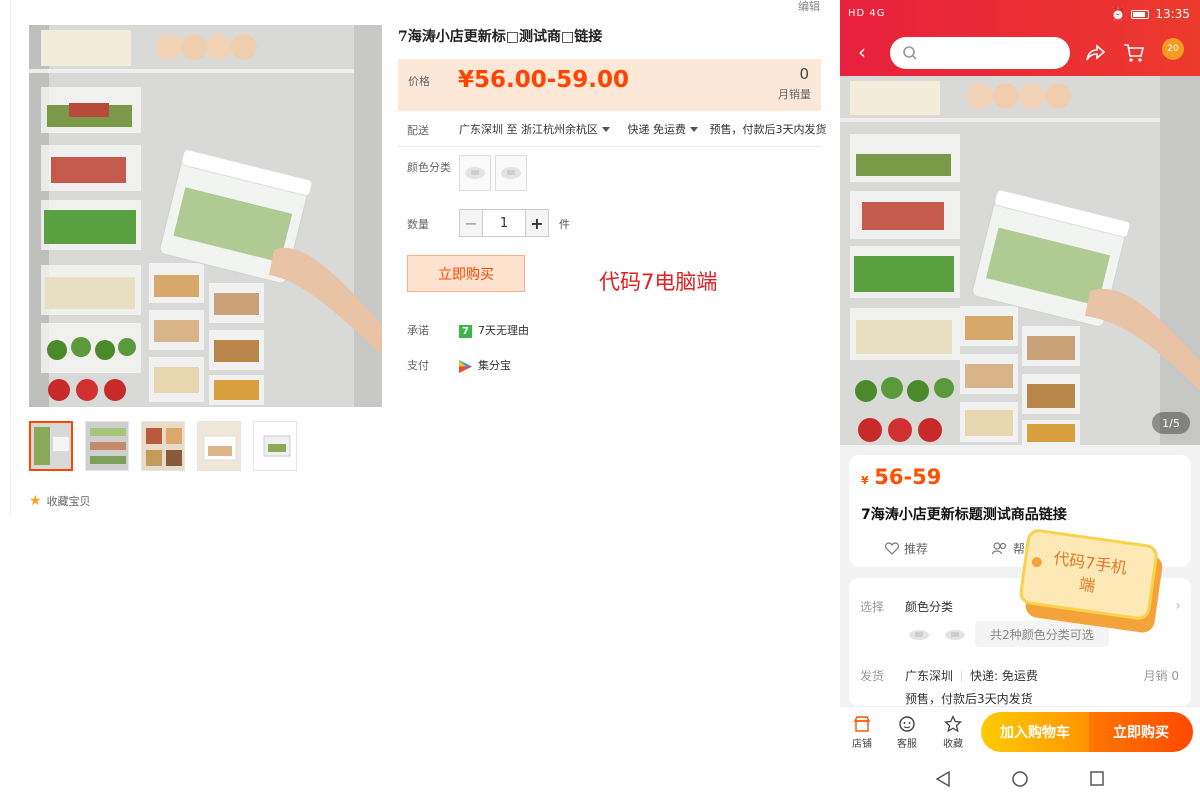  I want to click on ship-label: 发货, so click(872, 676).